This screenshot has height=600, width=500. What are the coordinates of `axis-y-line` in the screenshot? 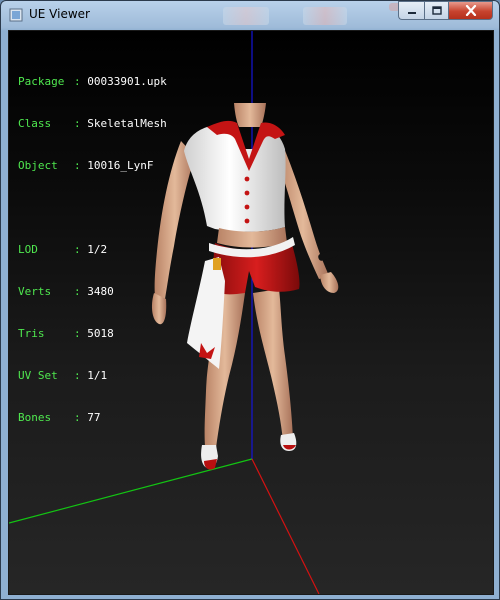 It's located at (131, 491).